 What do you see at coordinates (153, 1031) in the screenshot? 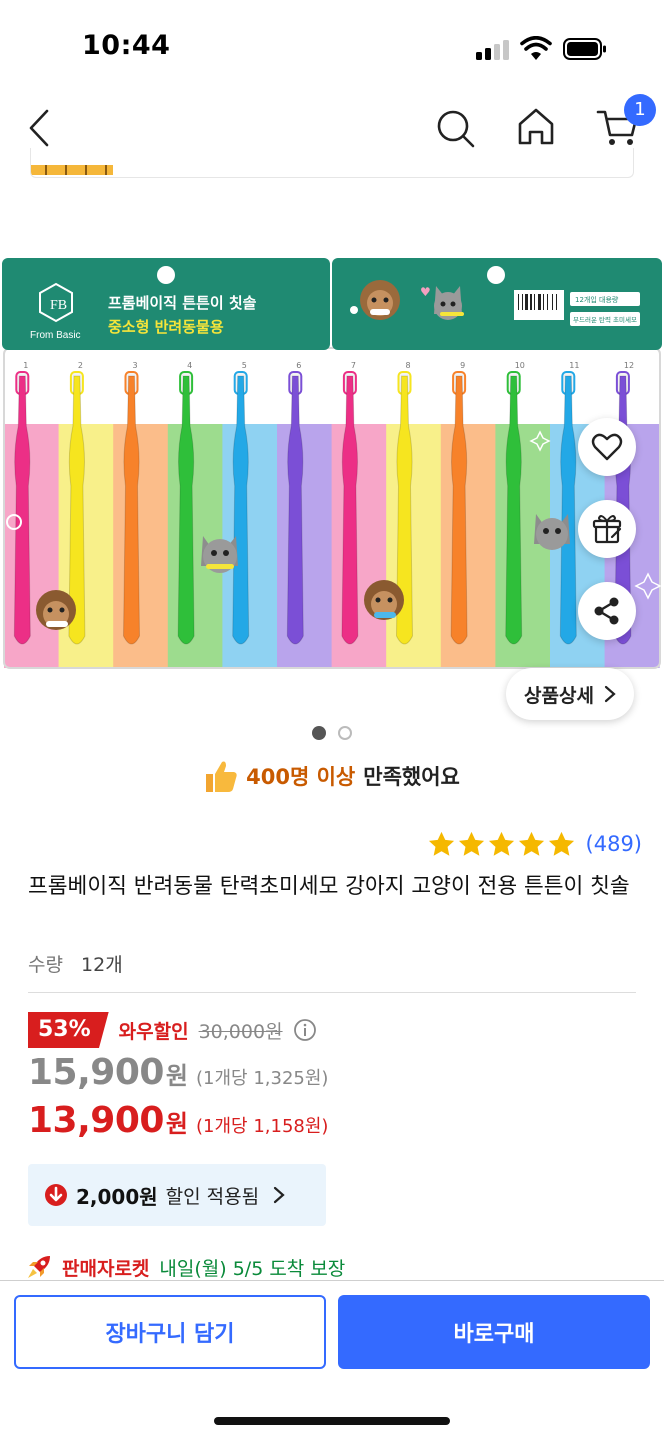
I see `wow-discount-label: 와우할인` at bounding box center [153, 1031].